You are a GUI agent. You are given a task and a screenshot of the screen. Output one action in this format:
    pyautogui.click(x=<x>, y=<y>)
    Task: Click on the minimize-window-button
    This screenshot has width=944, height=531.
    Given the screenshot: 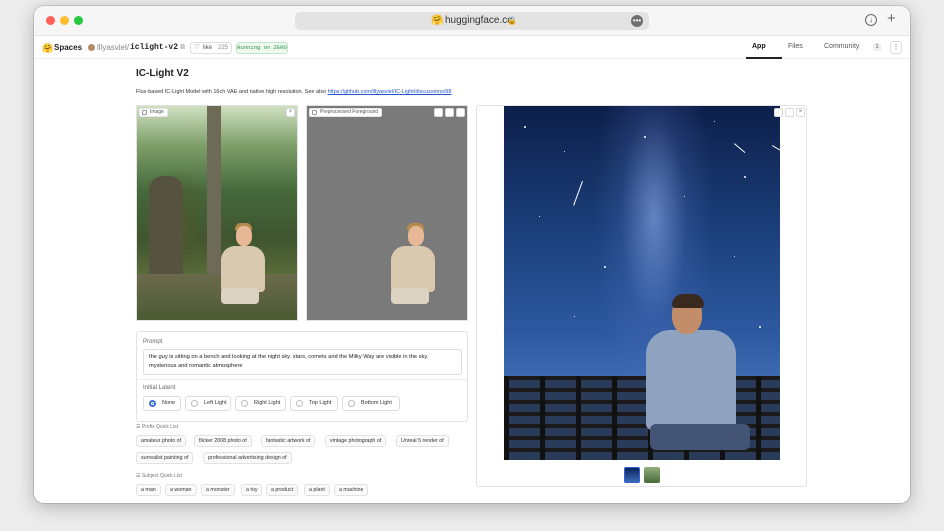 What is the action you would take?
    pyautogui.click(x=64, y=20)
    